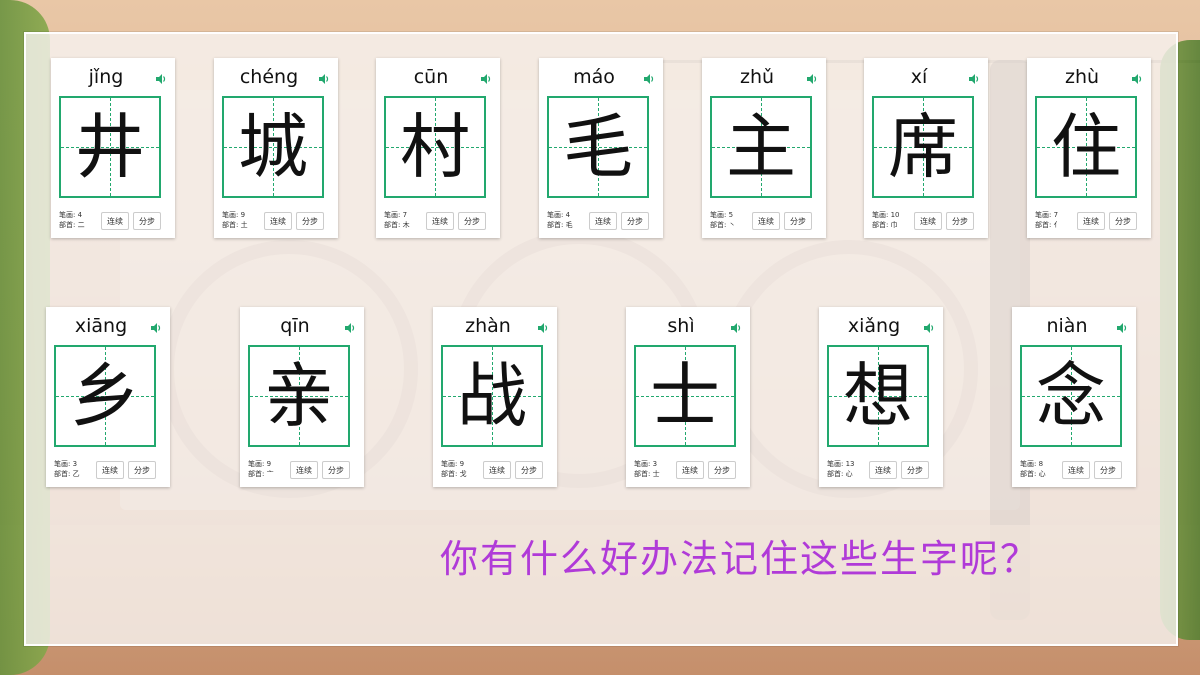 The image size is (1200, 675). What do you see at coordinates (1086, 147) in the screenshot?
I see `hanzi-character: 住` at bounding box center [1086, 147].